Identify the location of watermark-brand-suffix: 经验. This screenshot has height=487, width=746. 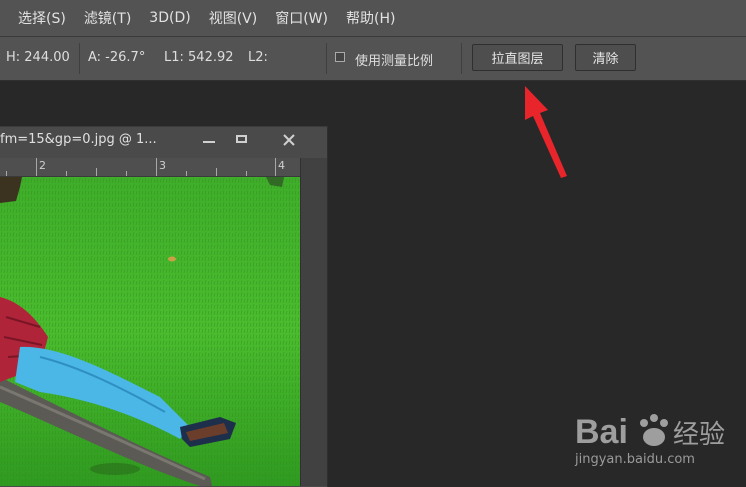
(699, 435).